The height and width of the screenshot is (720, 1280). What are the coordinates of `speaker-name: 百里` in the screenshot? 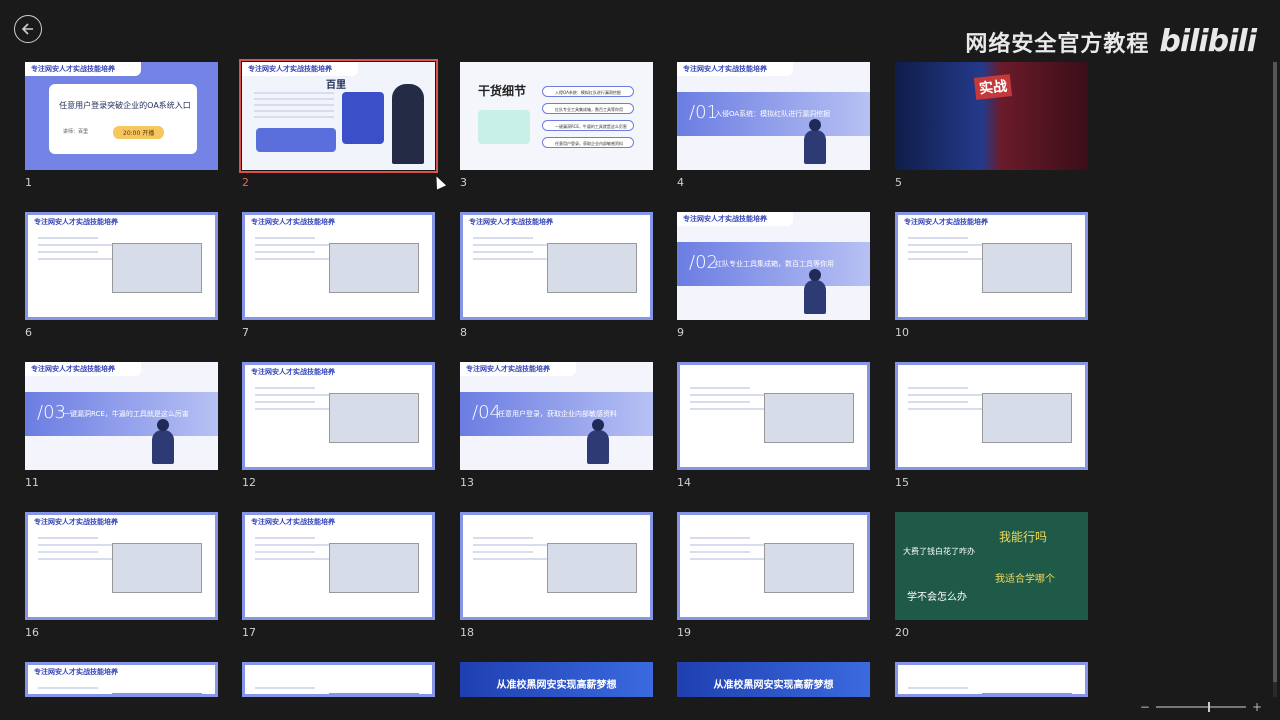 It's located at (336, 85).